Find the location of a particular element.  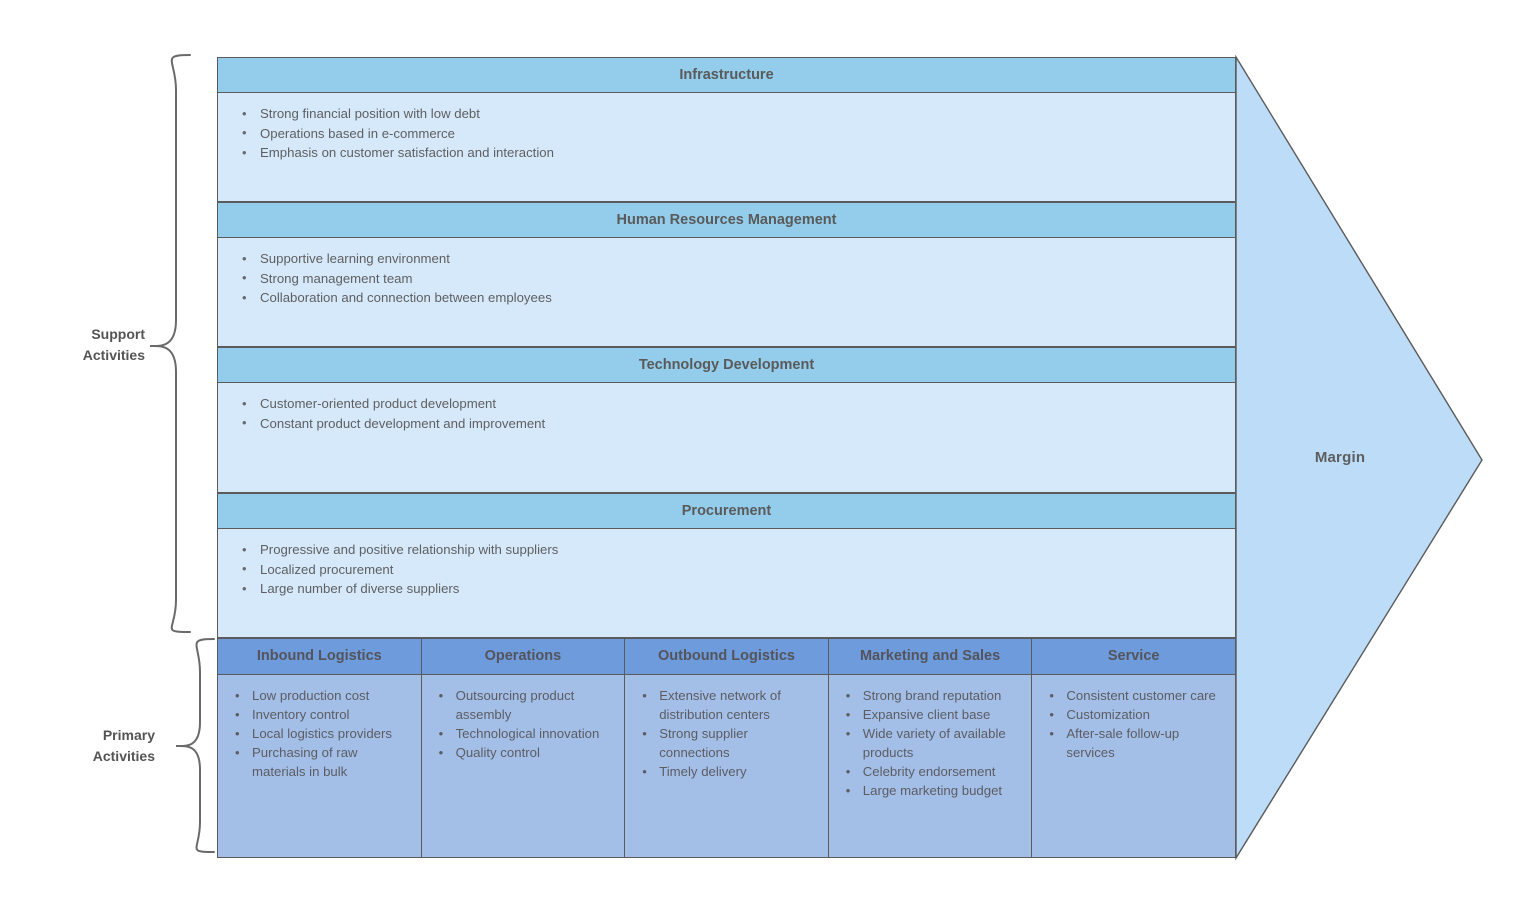

list-item: Localized procurement is located at coordinates (736, 570).